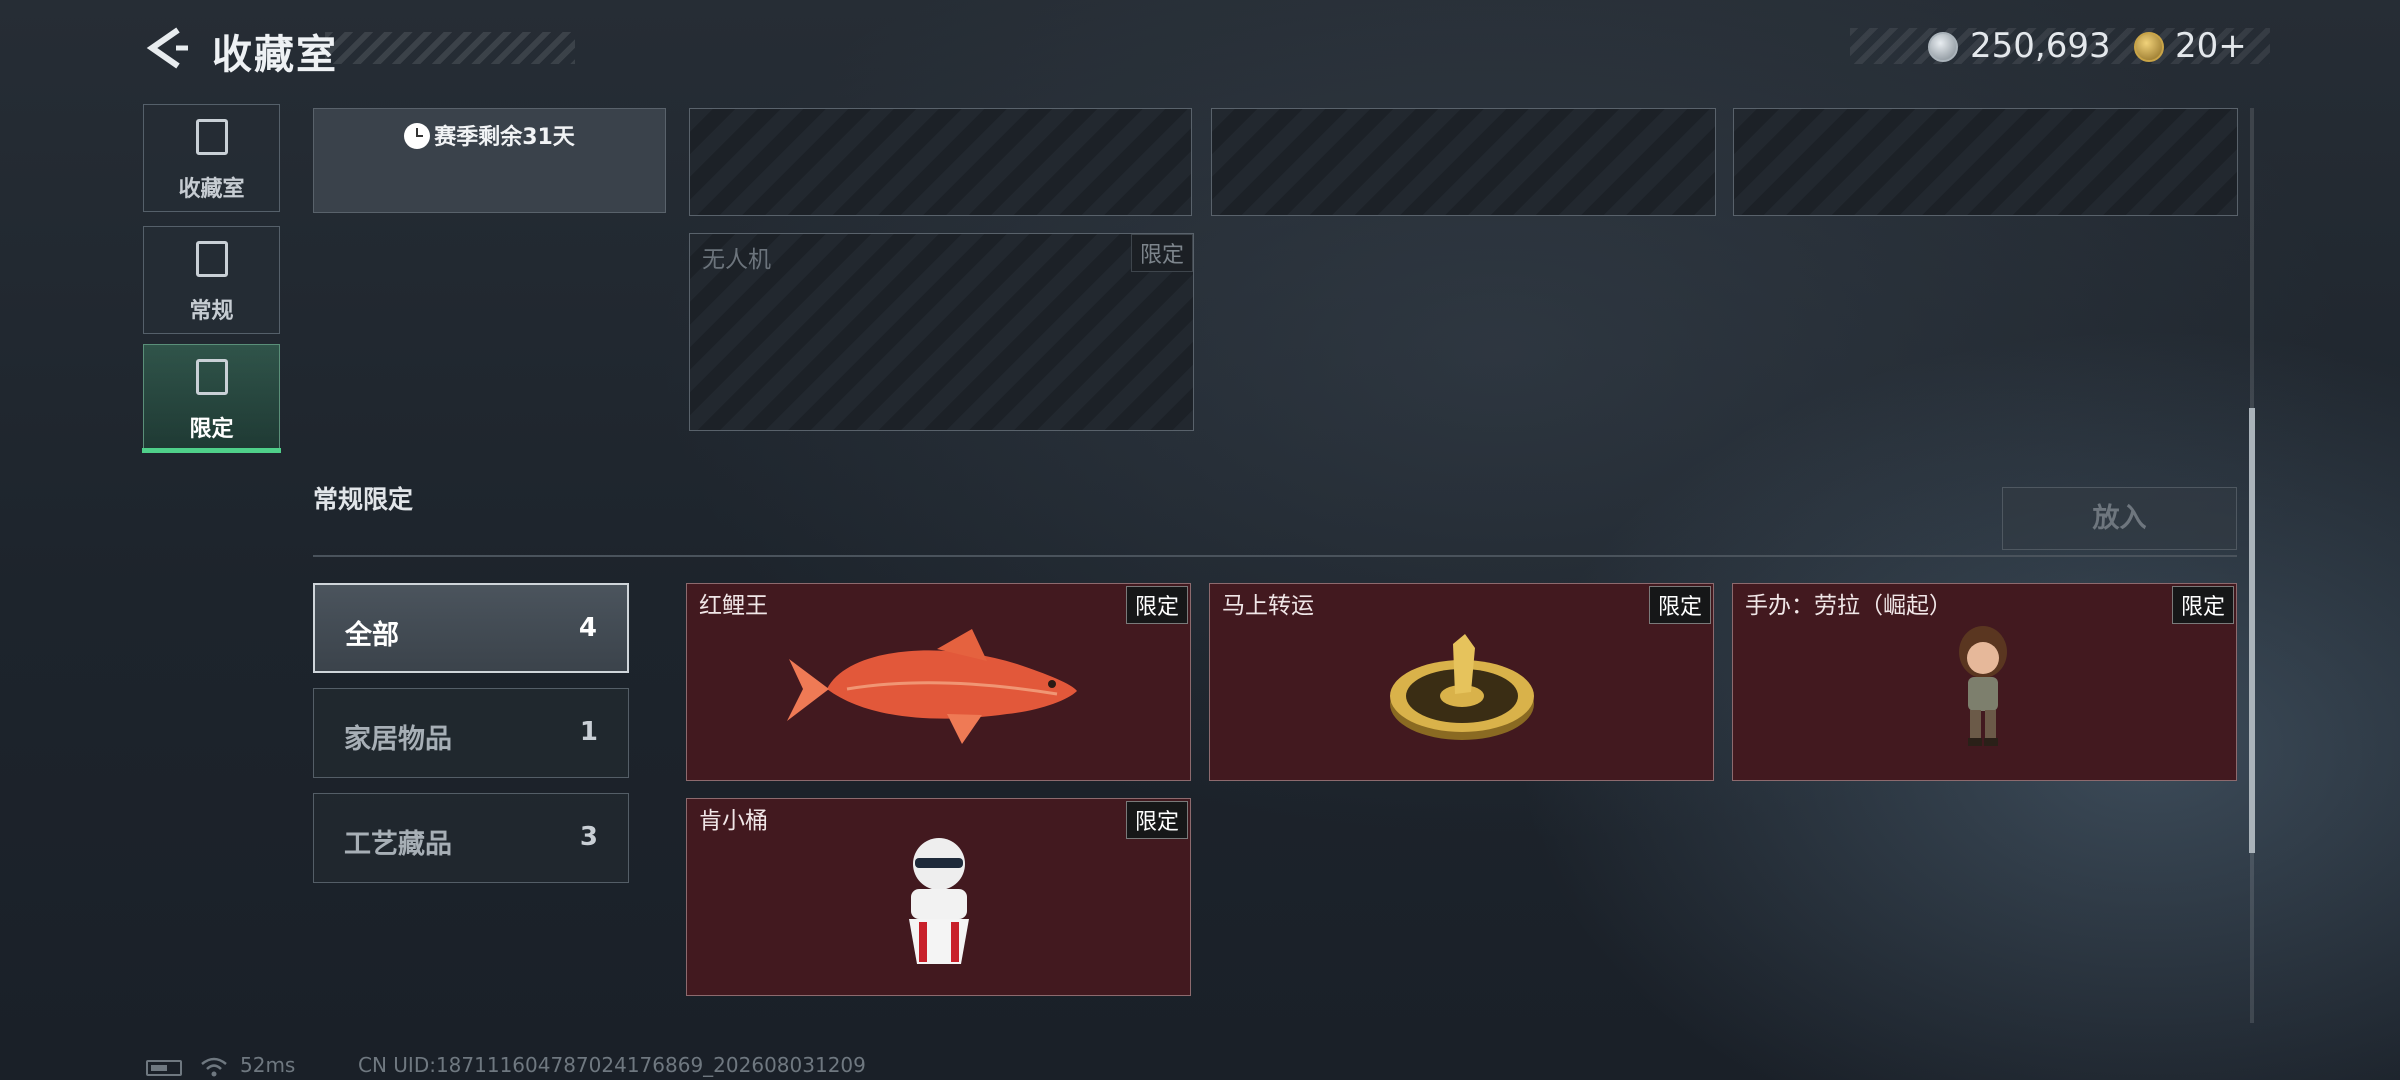 The height and width of the screenshot is (1080, 2400). What do you see at coordinates (588, 732) in the screenshot?
I see `filter-count: 1` at bounding box center [588, 732].